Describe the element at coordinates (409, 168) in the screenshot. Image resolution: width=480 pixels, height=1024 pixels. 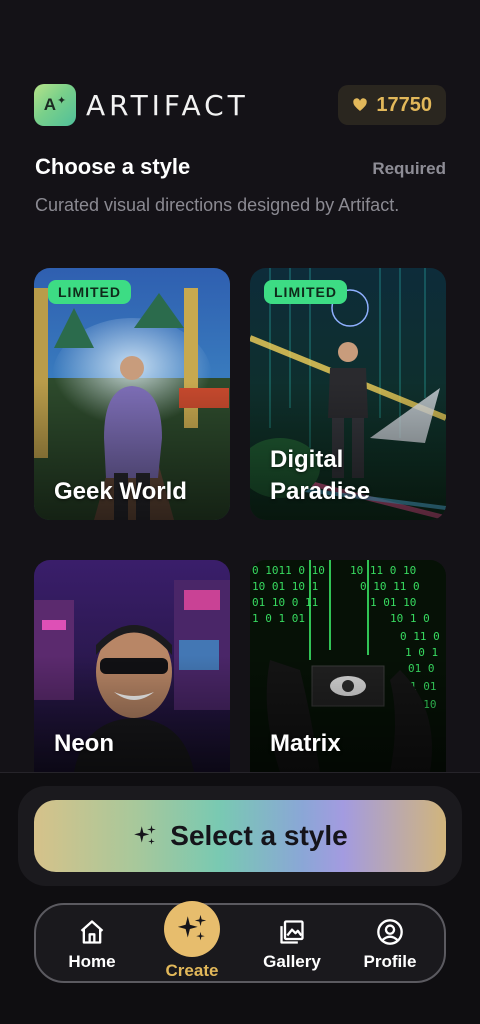
I see `required-label: Required` at that location.